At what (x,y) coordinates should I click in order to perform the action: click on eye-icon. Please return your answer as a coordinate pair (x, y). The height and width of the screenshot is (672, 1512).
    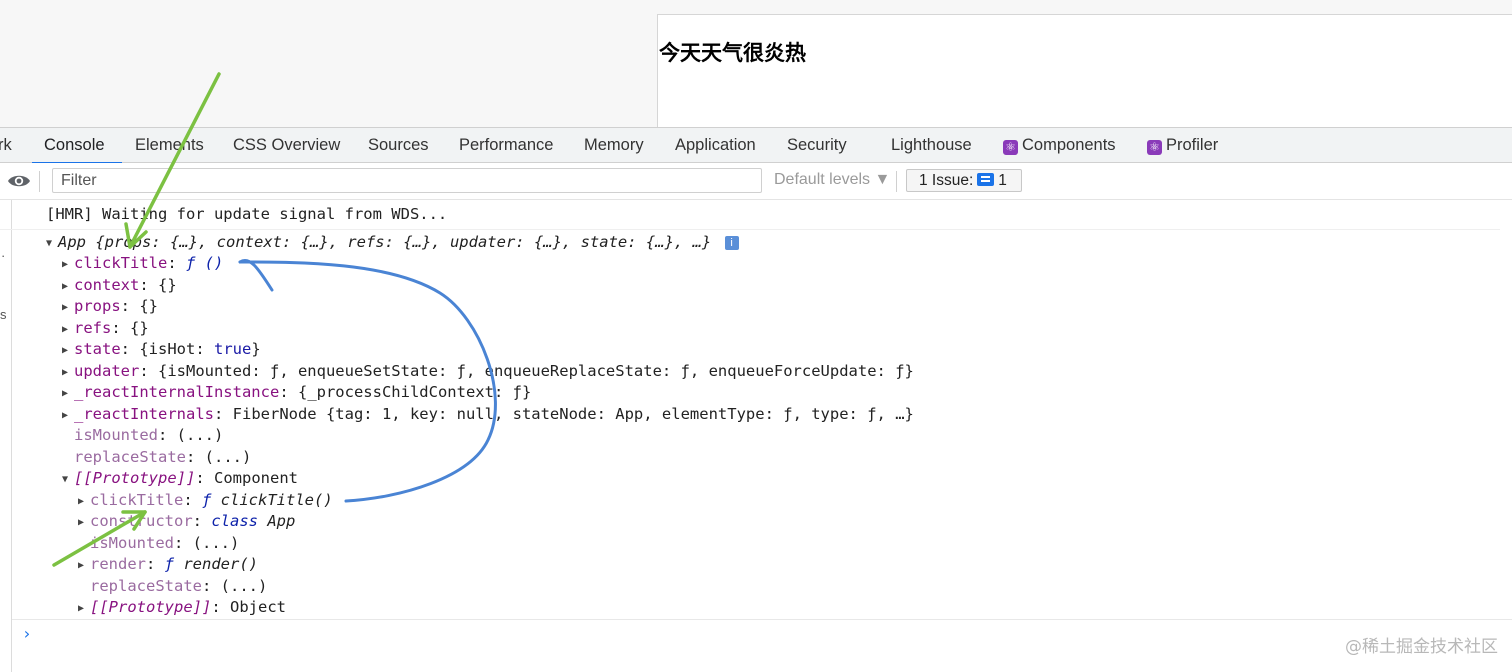
    Looking at the image, I should click on (19, 181).